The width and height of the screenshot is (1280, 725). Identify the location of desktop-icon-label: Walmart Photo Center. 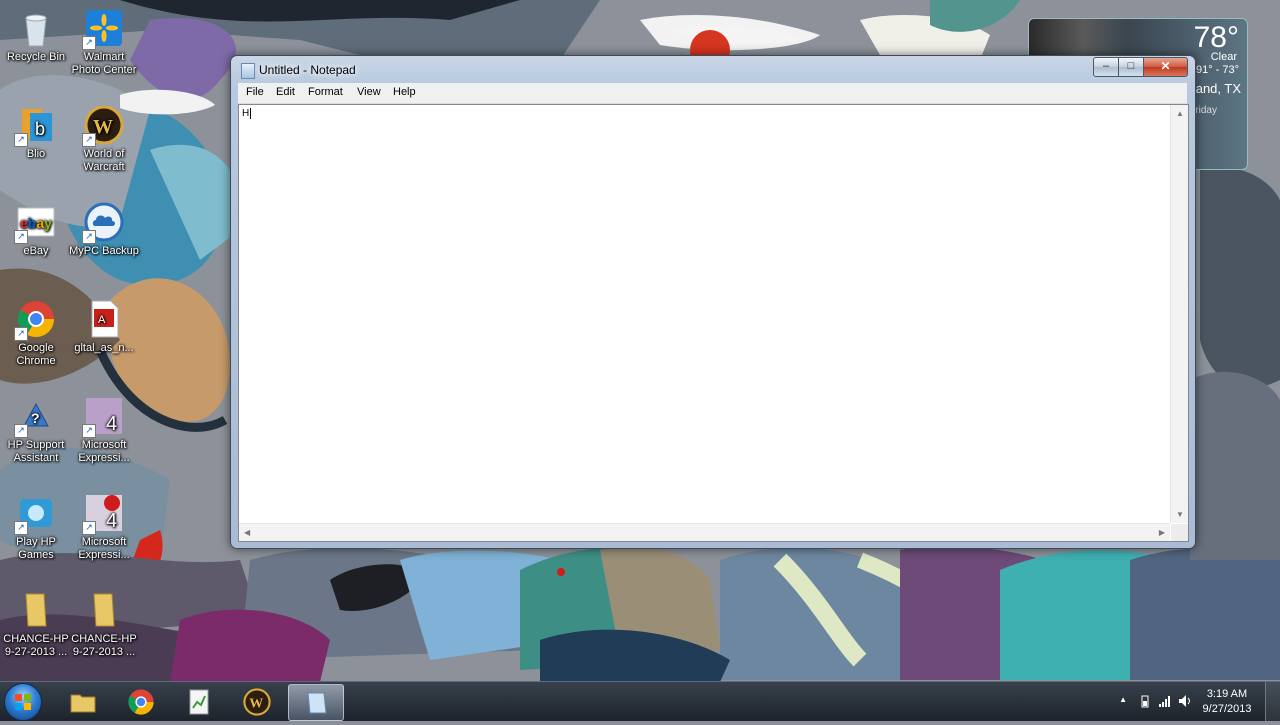
(104, 63).